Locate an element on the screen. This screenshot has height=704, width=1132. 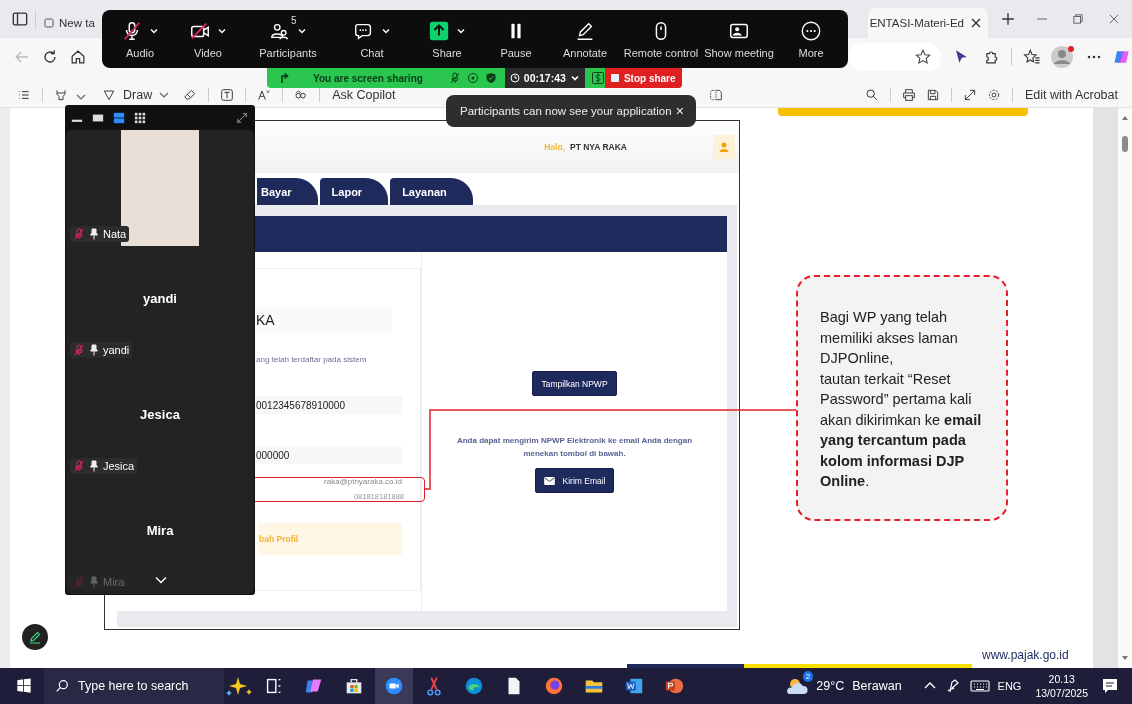
toolbar-button: More is located at coordinates (811, 39).